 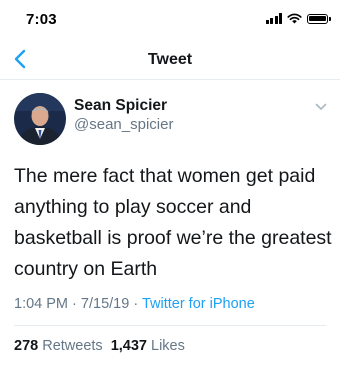 What do you see at coordinates (273, 18) in the screenshot?
I see `signal-icon` at bounding box center [273, 18].